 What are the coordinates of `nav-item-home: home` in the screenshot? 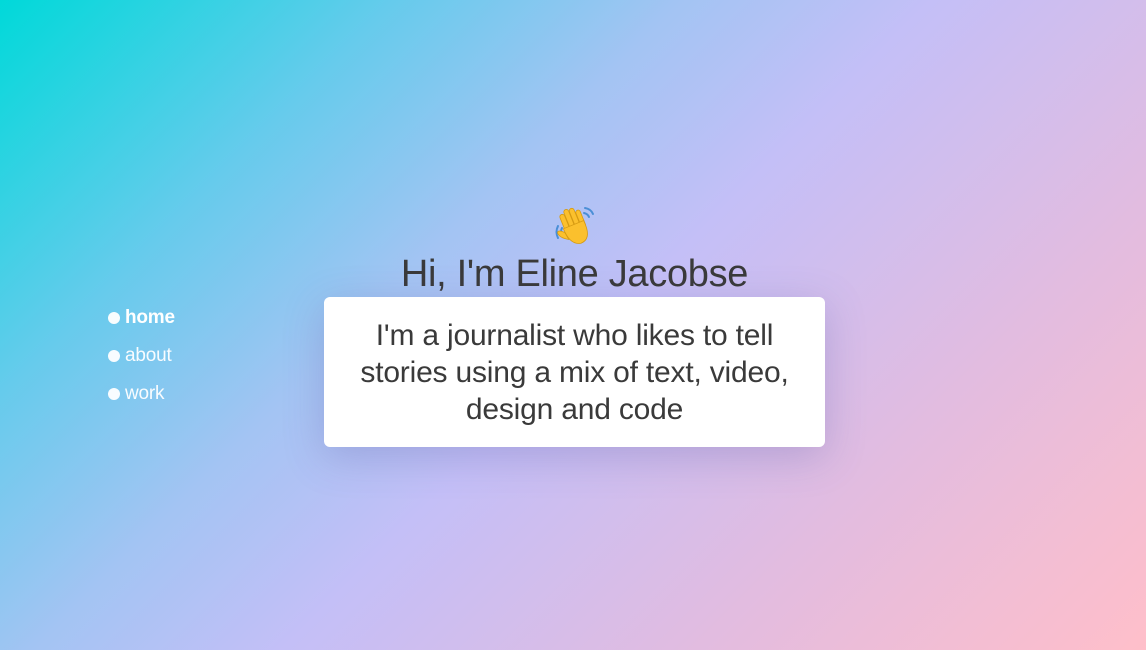 It's located at (141, 318).